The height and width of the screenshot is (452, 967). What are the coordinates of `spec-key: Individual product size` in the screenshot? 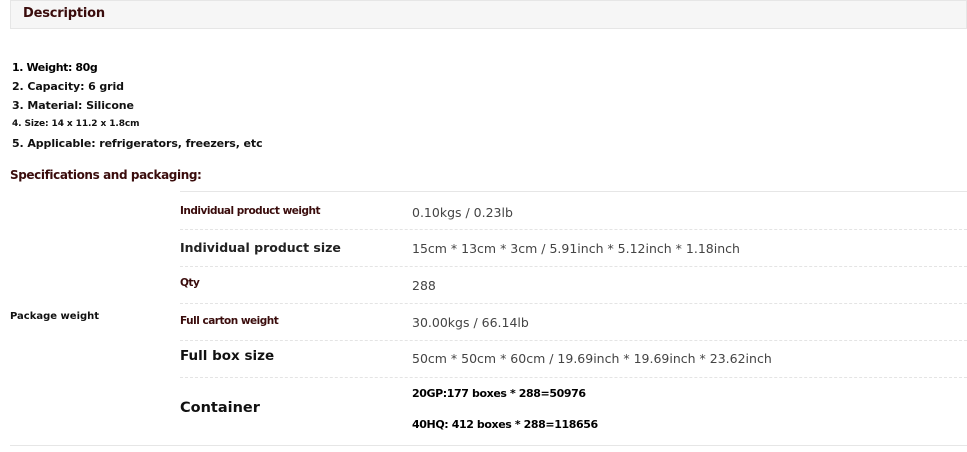 It's located at (260, 247).